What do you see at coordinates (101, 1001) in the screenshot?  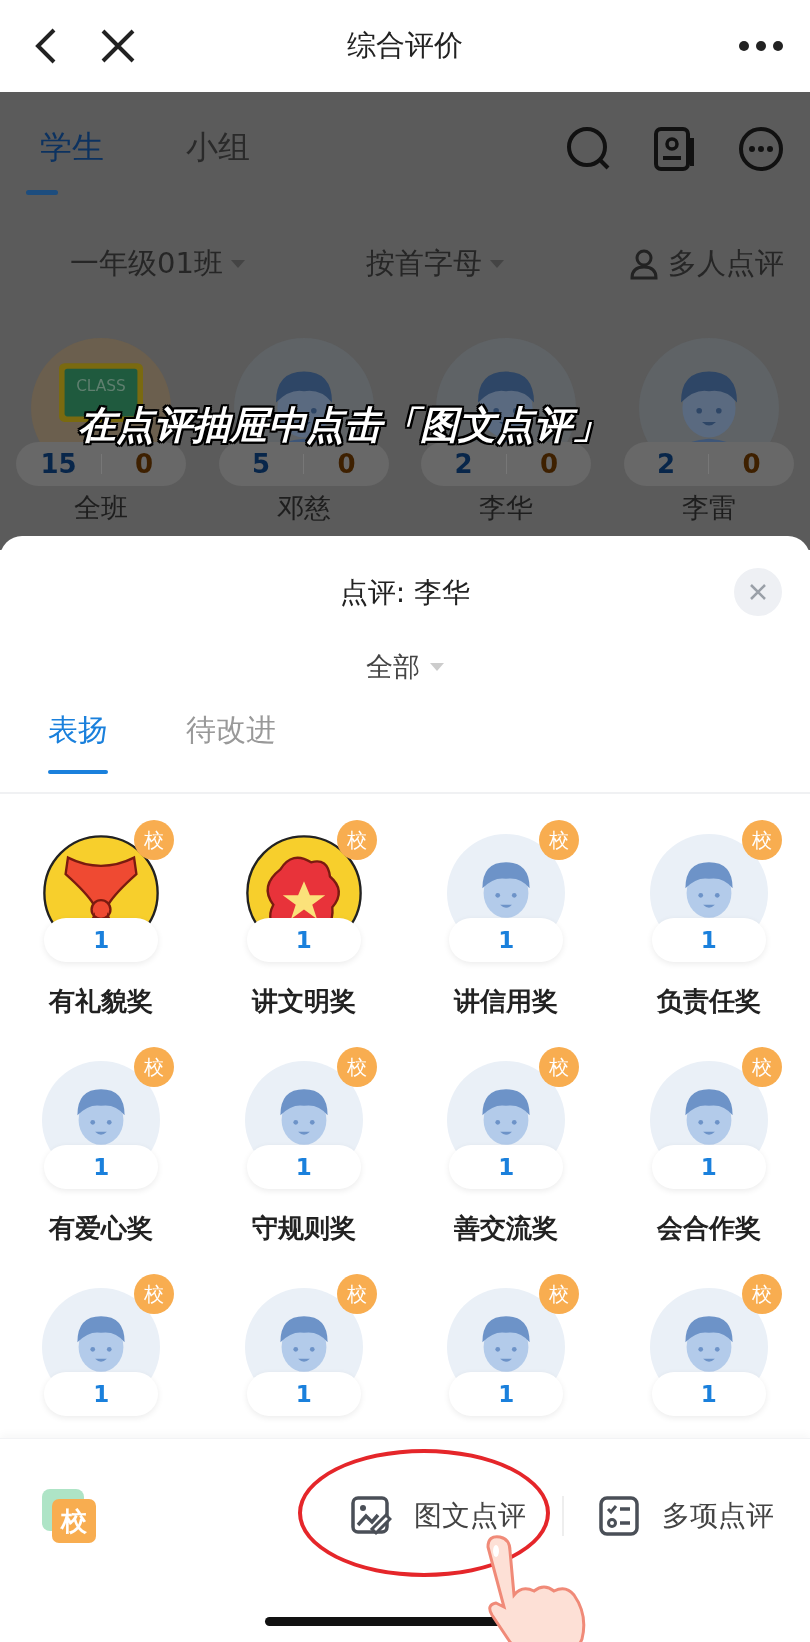 I see `award-name: 有礼貌奖` at bounding box center [101, 1001].